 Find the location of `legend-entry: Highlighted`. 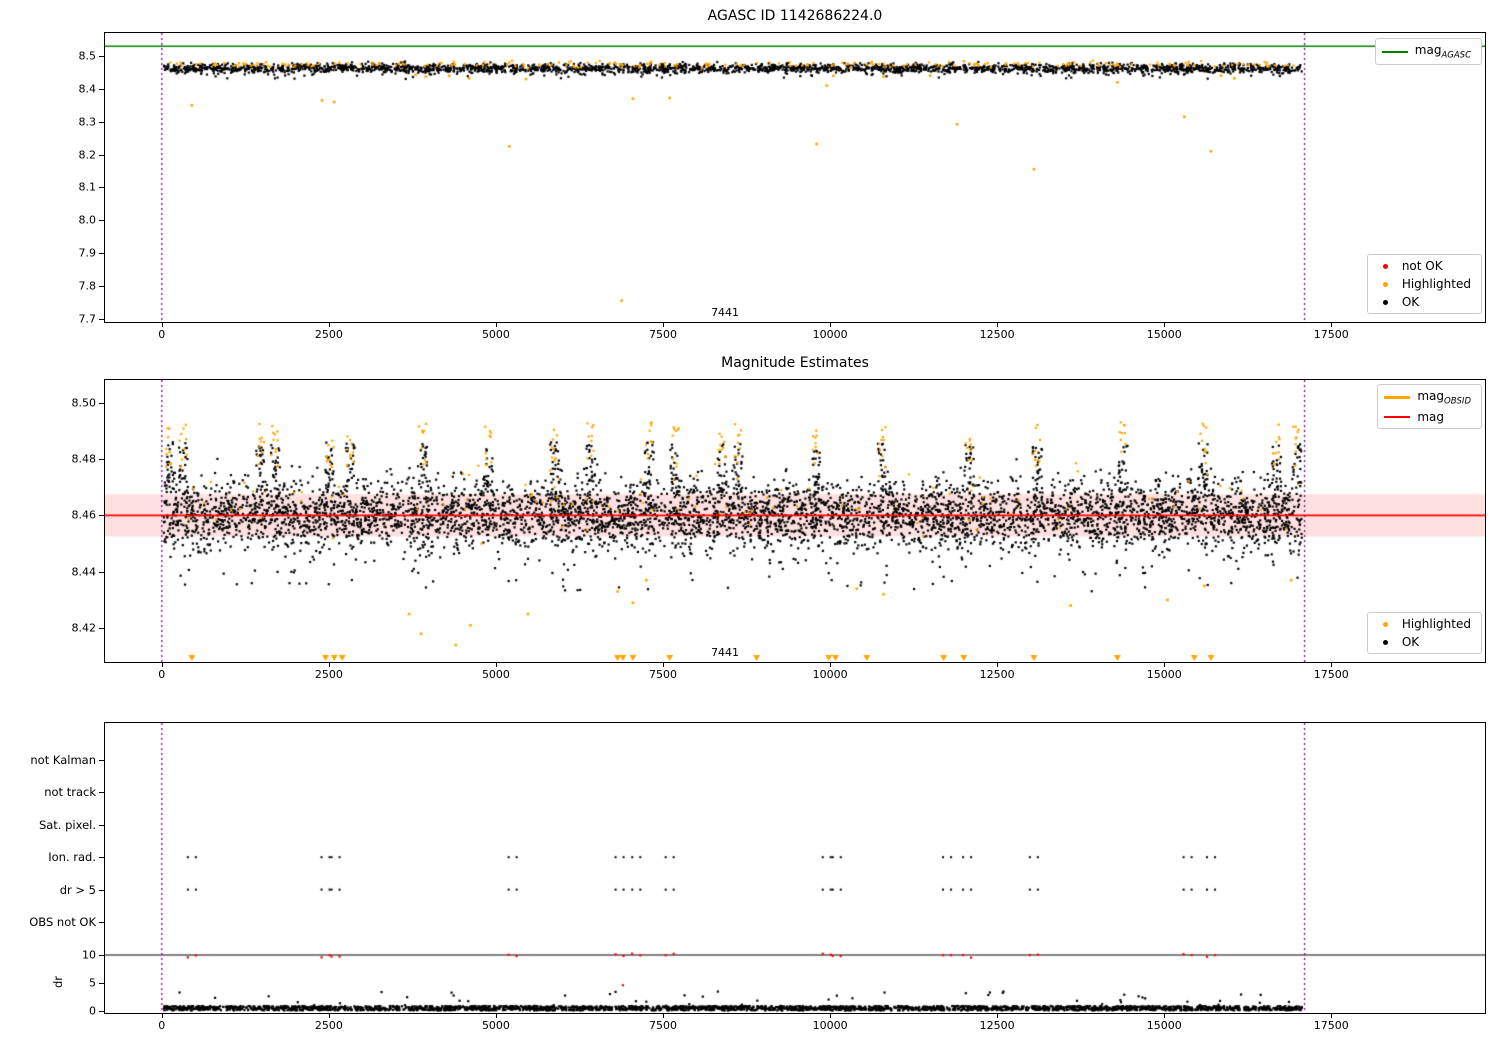

legend-entry: Highlighted is located at coordinates (1422, 624).